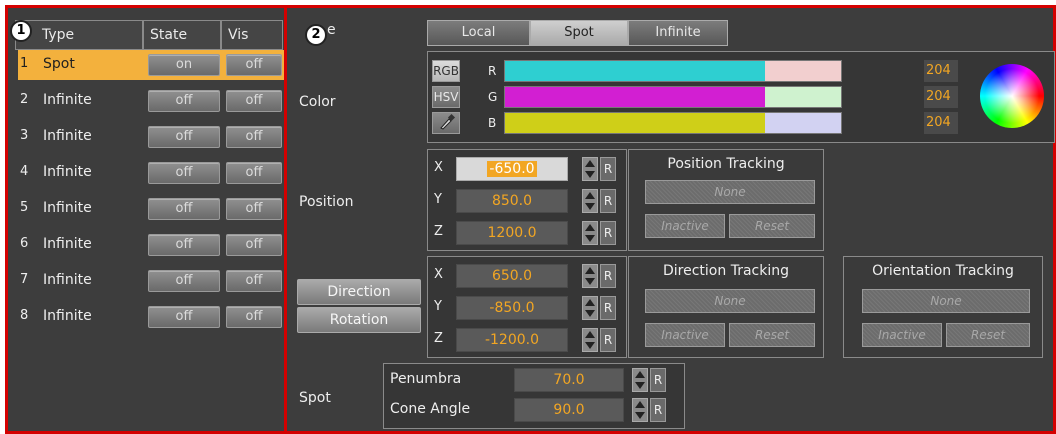 This screenshot has height=434, width=1056. What do you see at coordinates (252, 35) in the screenshot?
I see `column-header-vis: Vis` at bounding box center [252, 35].